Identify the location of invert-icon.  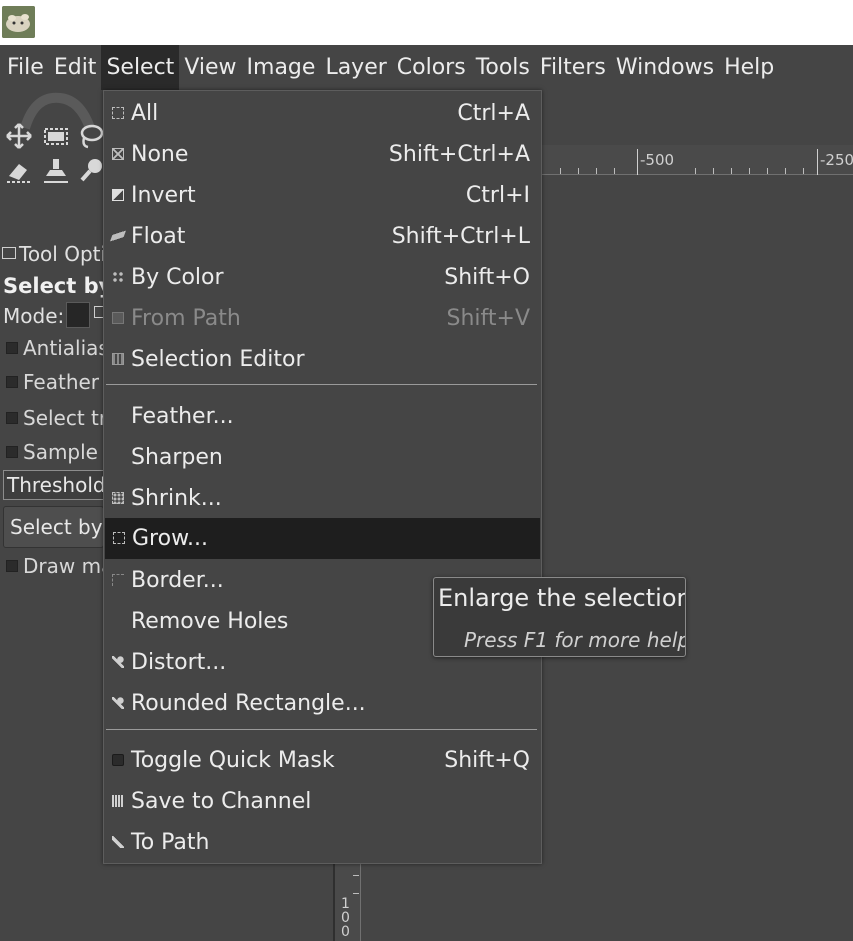
(118, 195).